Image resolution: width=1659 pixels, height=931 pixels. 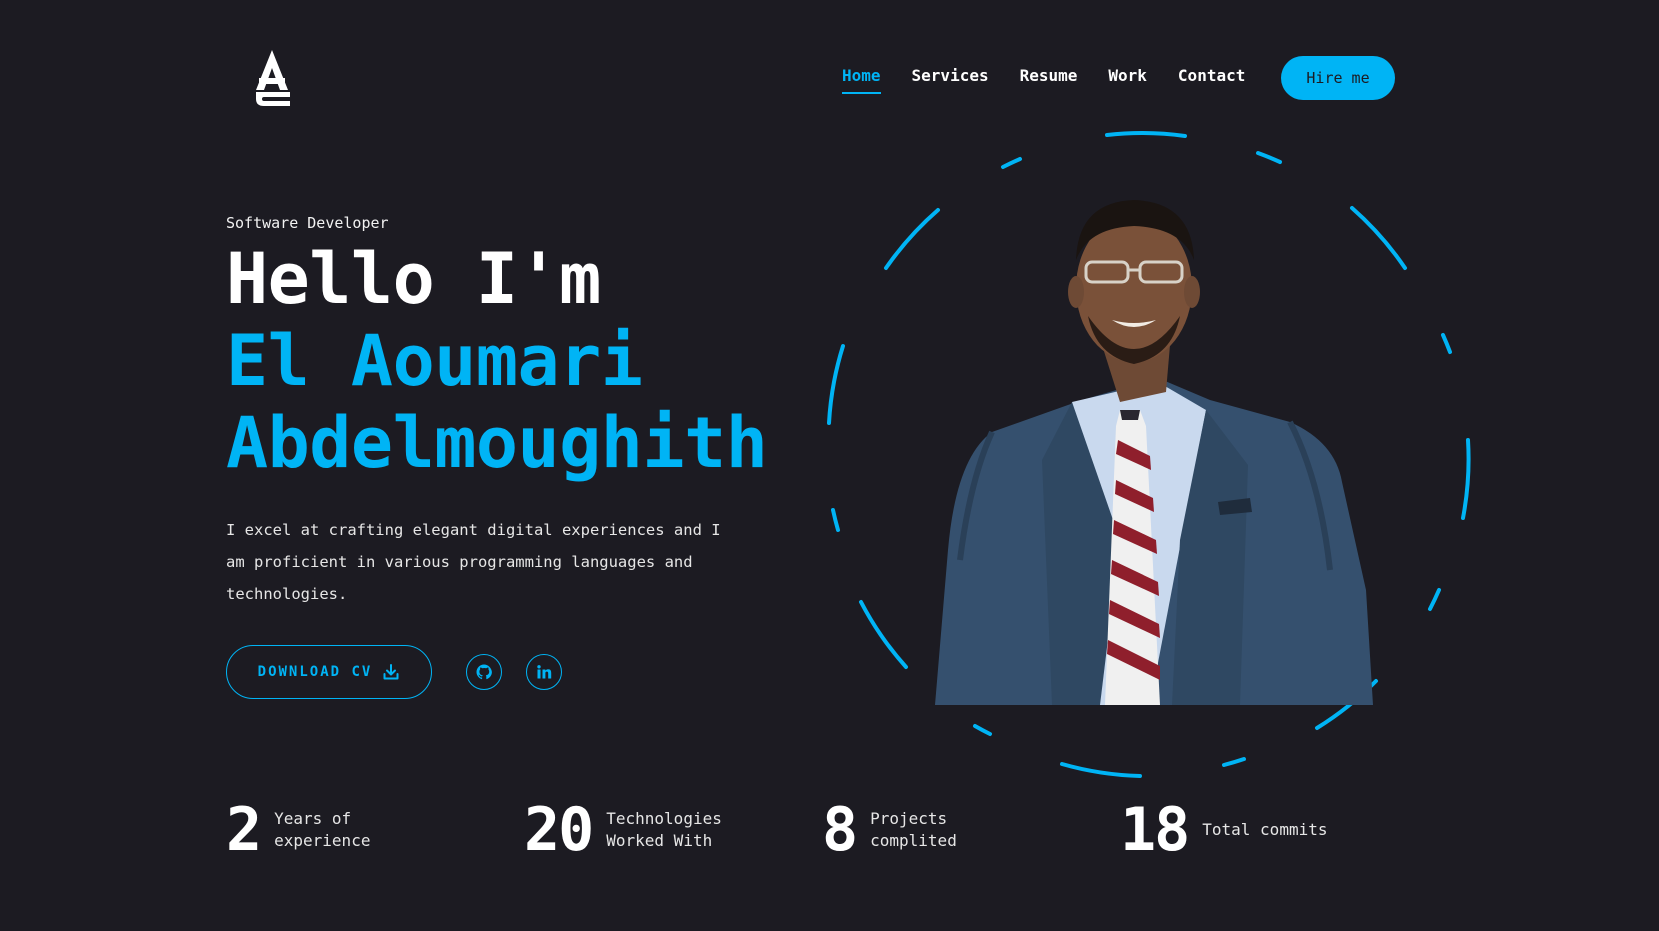 I want to click on ae-monogram-logo-icon, so click(x=272, y=77).